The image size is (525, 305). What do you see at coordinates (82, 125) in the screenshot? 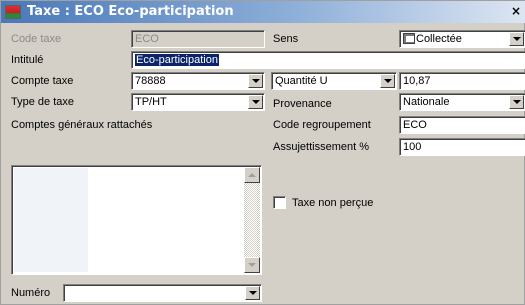
I see `comptes-generaux-label: Comptes généraux rattachés` at bounding box center [82, 125].